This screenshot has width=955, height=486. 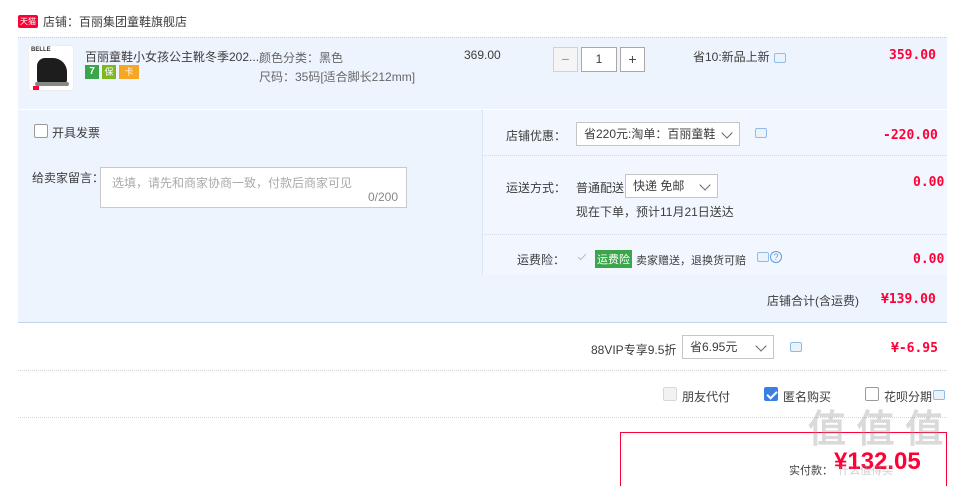 I want to click on attr-size: 尺码：35码[适合脚长212mm], so click(x=337, y=77).